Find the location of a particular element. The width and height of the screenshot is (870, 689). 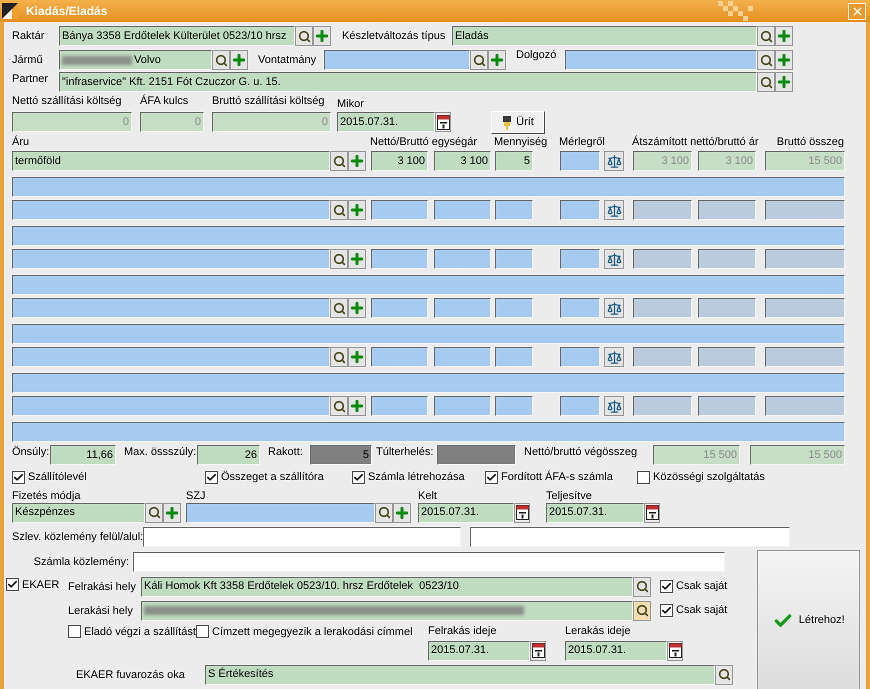

clear-button: Ürít is located at coordinates (518, 122).